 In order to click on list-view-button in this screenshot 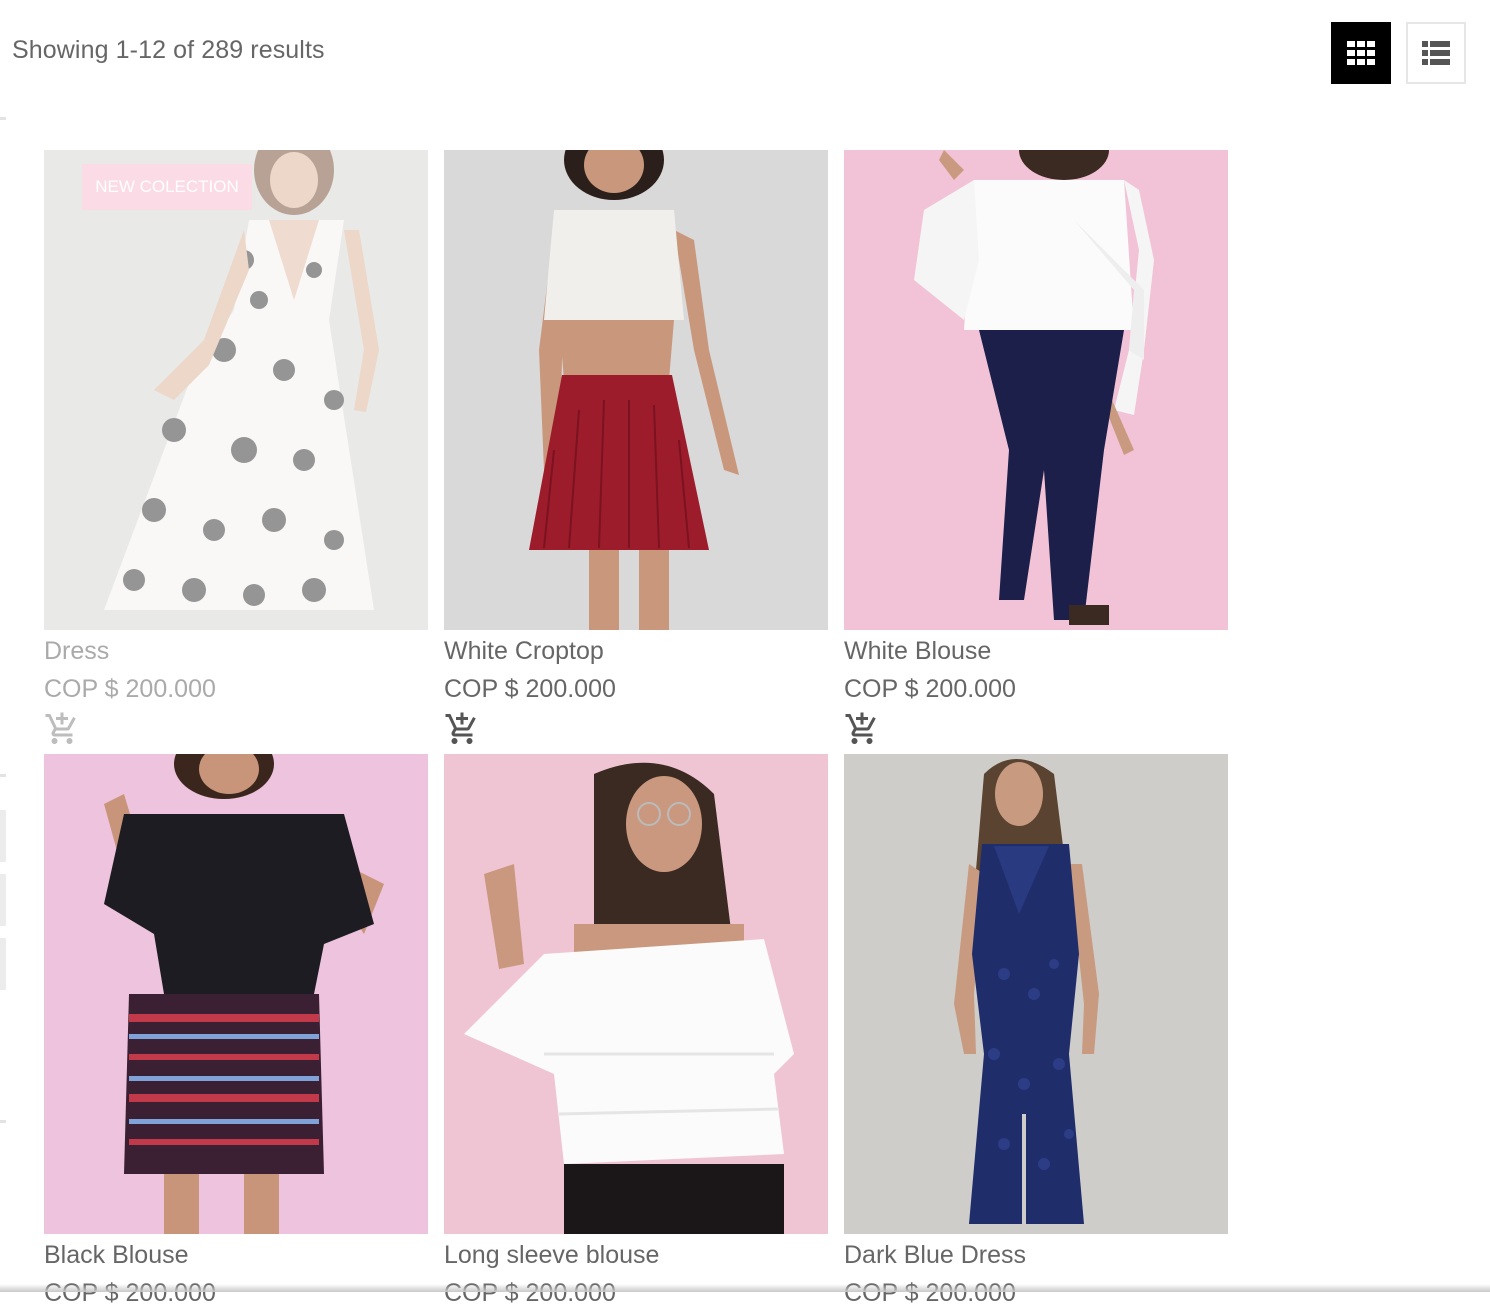, I will do `click(1436, 53)`.